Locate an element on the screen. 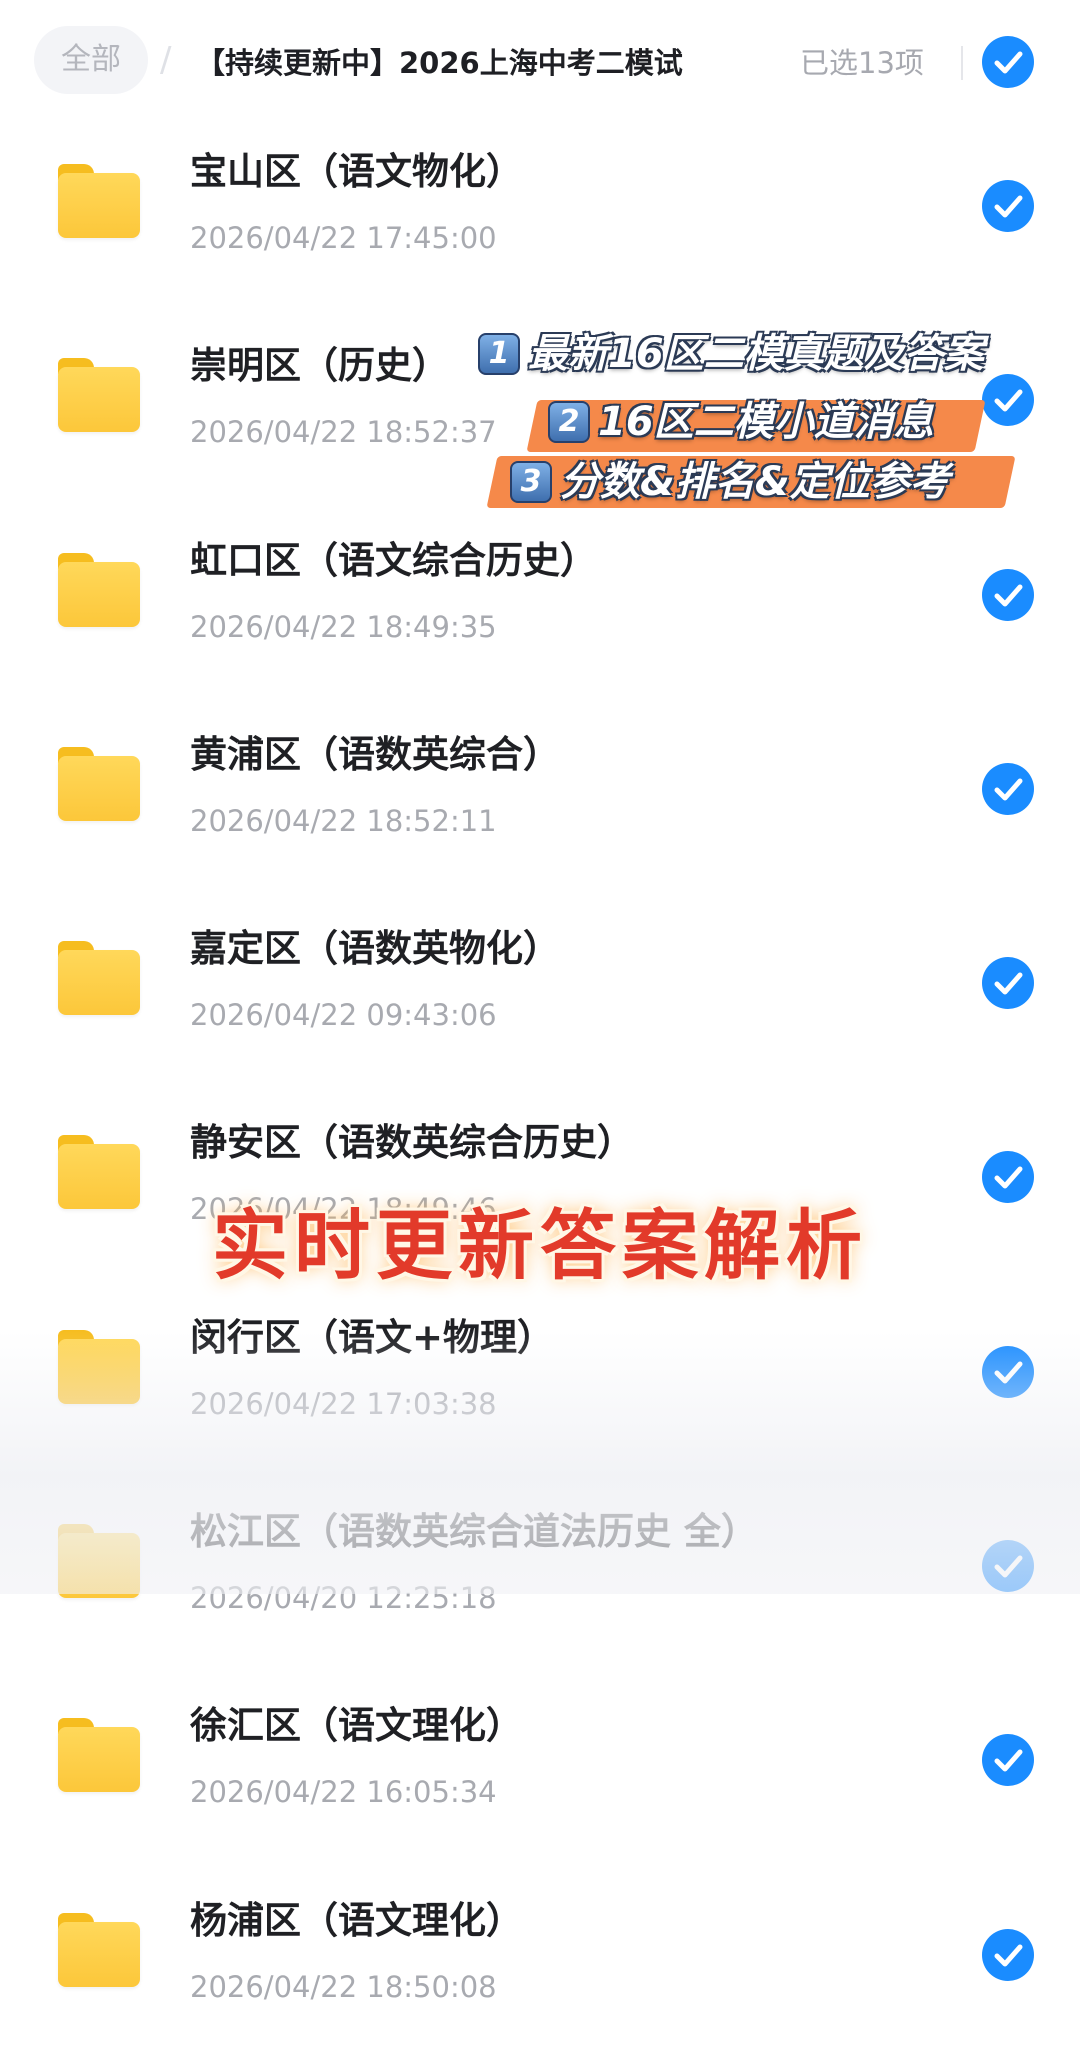  folder-name: 宝山区（语文物化） is located at coordinates (356, 171).